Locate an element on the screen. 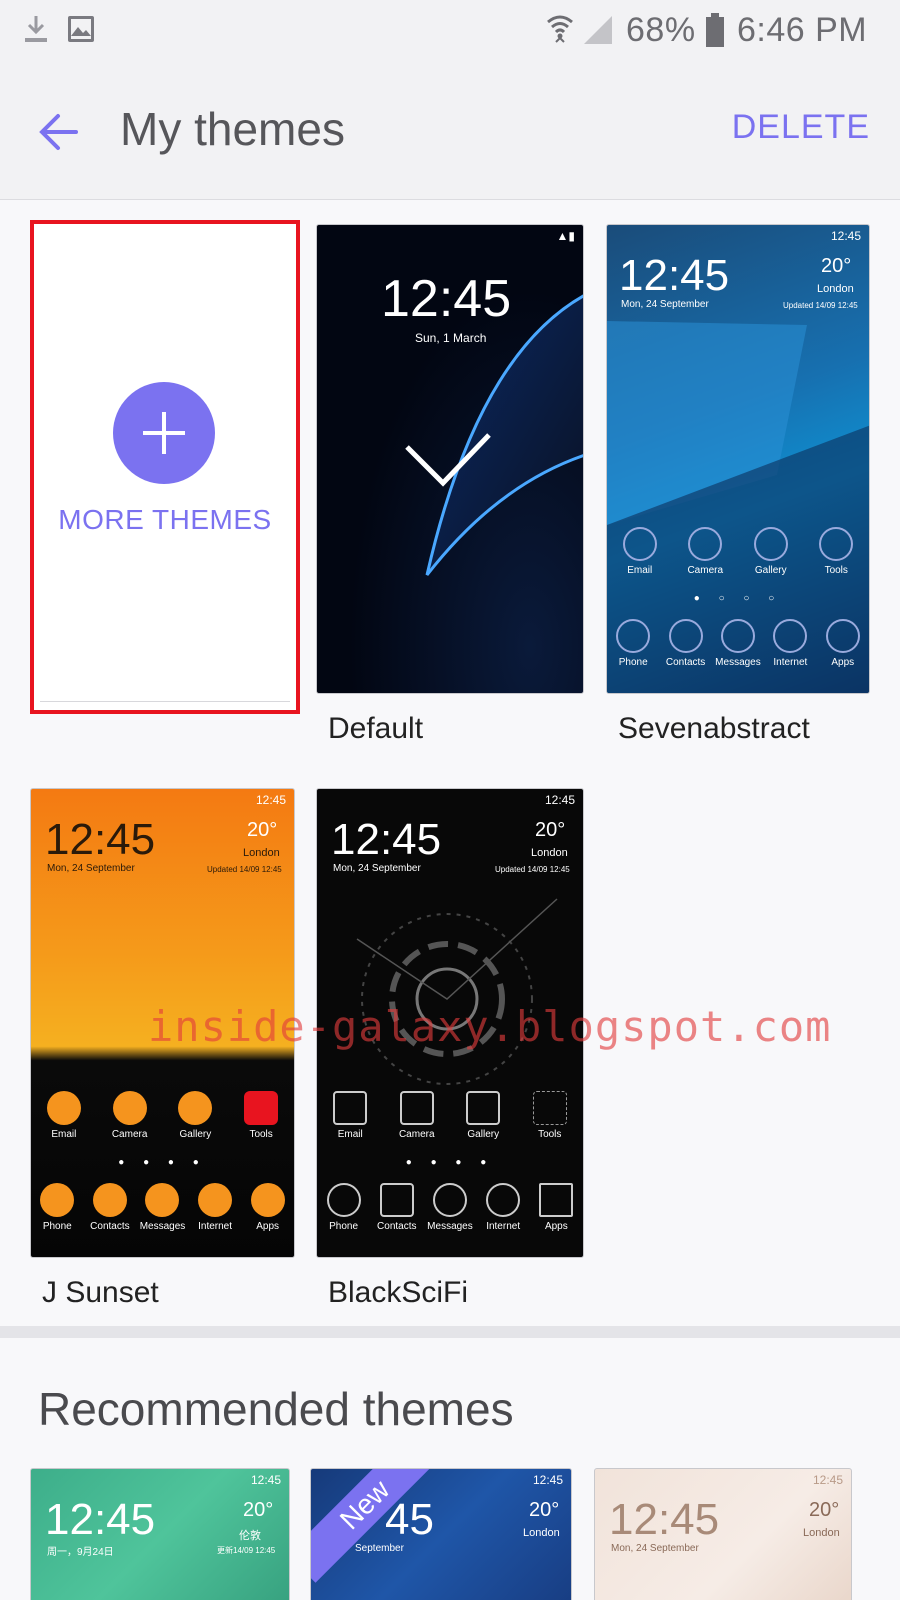 The width and height of the screenshot is (900, 1600). rec1-status-time: 12:45 is located at coordinates (265, 1480).